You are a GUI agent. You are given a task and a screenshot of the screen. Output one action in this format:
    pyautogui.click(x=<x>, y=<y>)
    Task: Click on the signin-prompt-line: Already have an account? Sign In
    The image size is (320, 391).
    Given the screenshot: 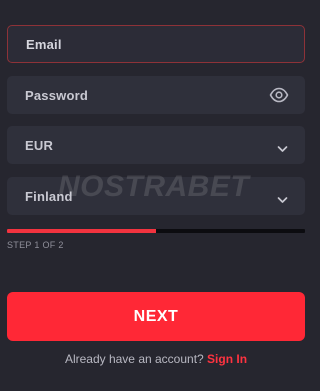 What is the action you would take?
    pyautogui.click(x=156, y=359)
    